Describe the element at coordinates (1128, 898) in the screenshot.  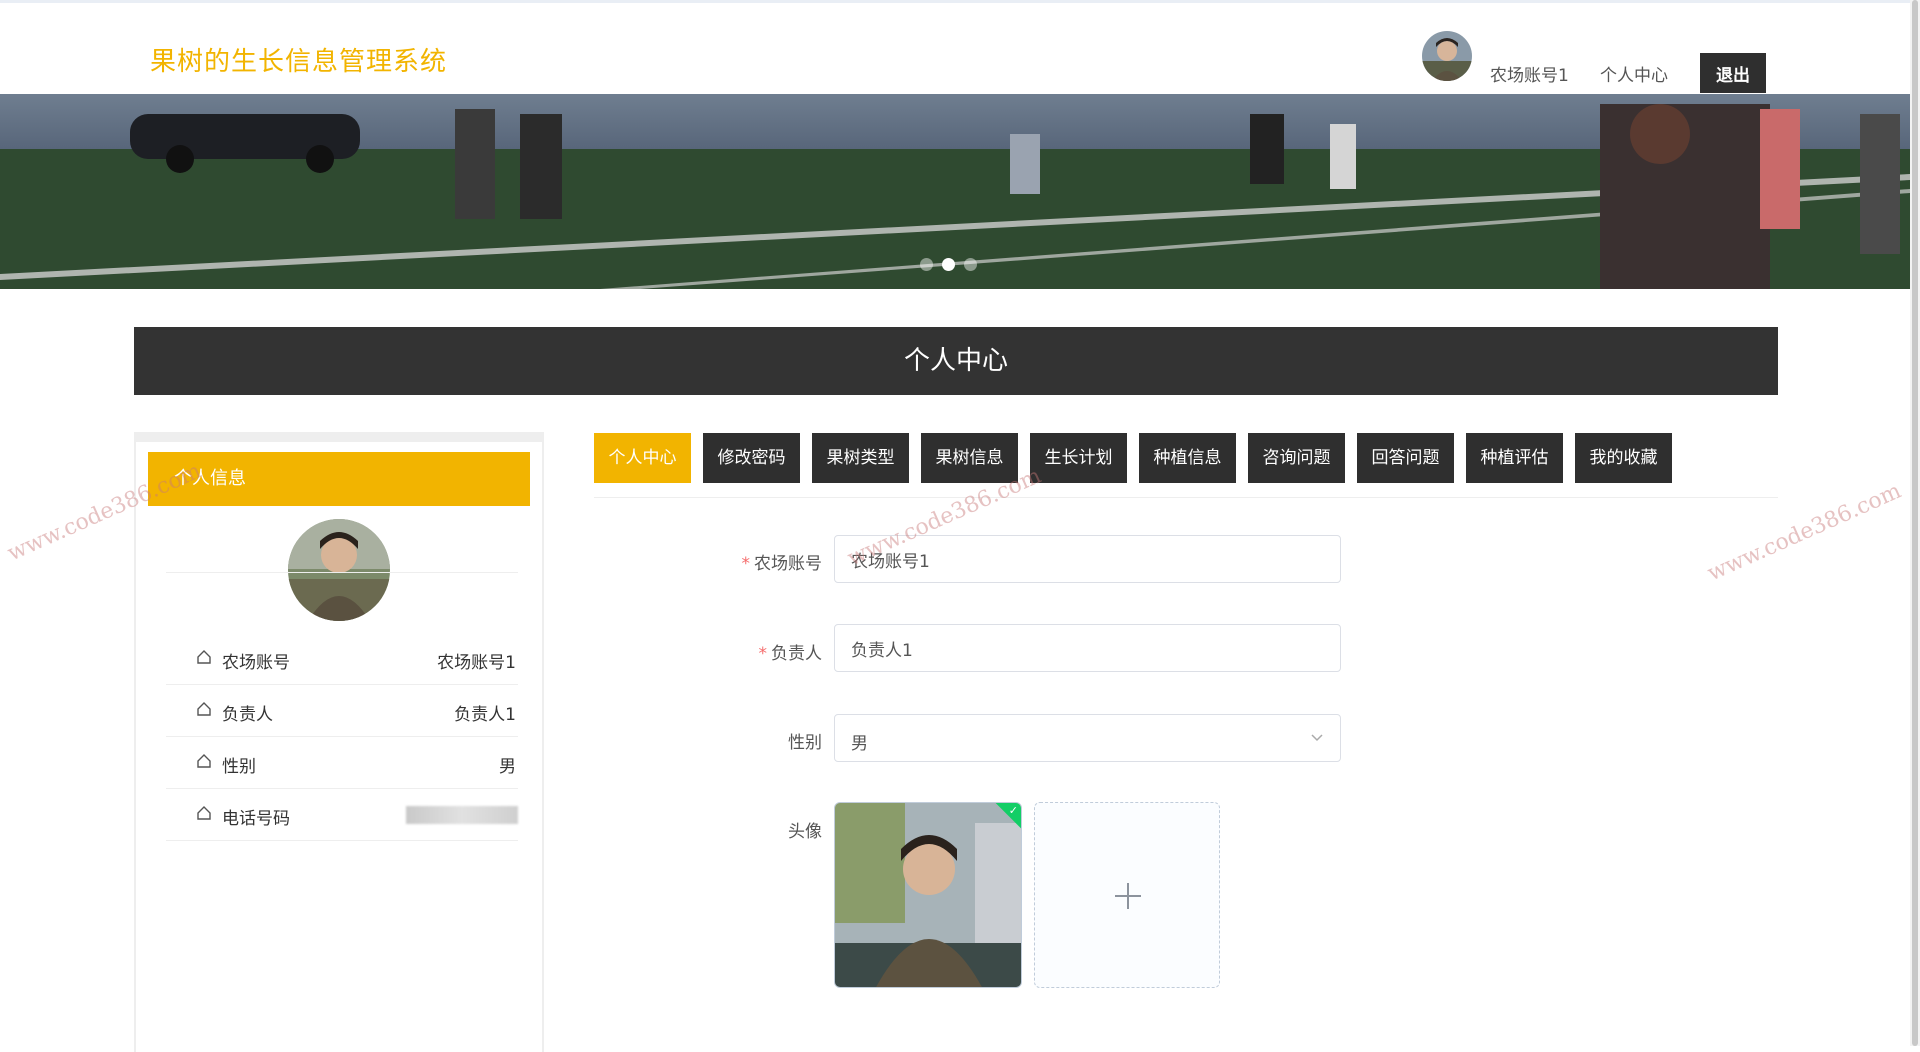
I see `plus-icon` at that location.